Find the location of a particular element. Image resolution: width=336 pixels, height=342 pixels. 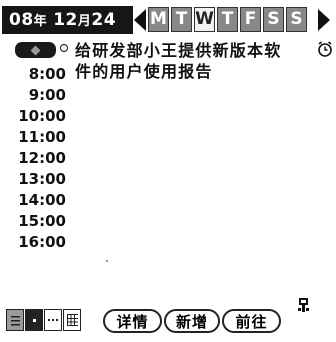

time-slot: 12:00 is located at coordinates (38, 158).